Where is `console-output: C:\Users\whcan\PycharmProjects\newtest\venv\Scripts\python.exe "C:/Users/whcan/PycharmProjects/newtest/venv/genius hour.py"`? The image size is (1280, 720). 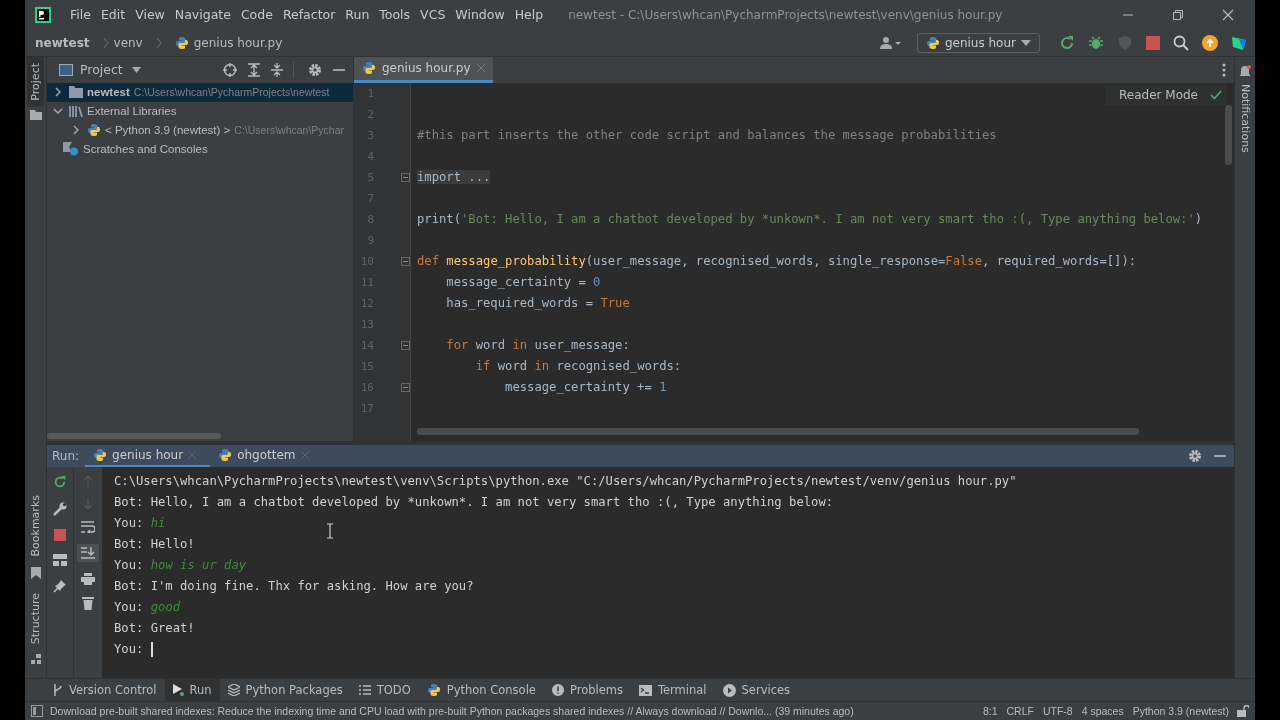 console-output: C:\Users\whcan\PycharmProjects\newtest\venv\Scripts\python.exe "C:/Users/whcan/PycharmProjects/newtest/venv/genius hour.py" is located at coordinates (565, 480).